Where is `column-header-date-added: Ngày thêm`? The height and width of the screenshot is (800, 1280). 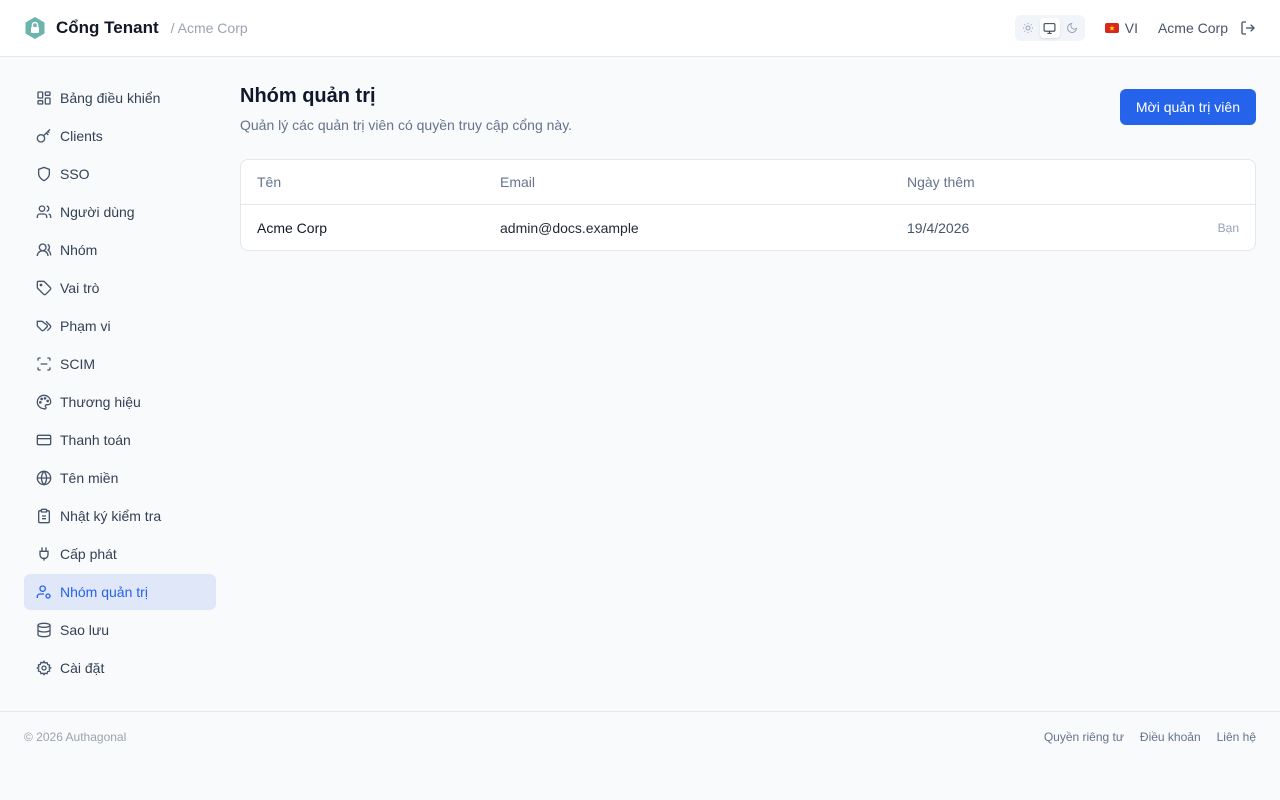 column-header-date-added: Ngày thêm is located at coordinates (941, 182).